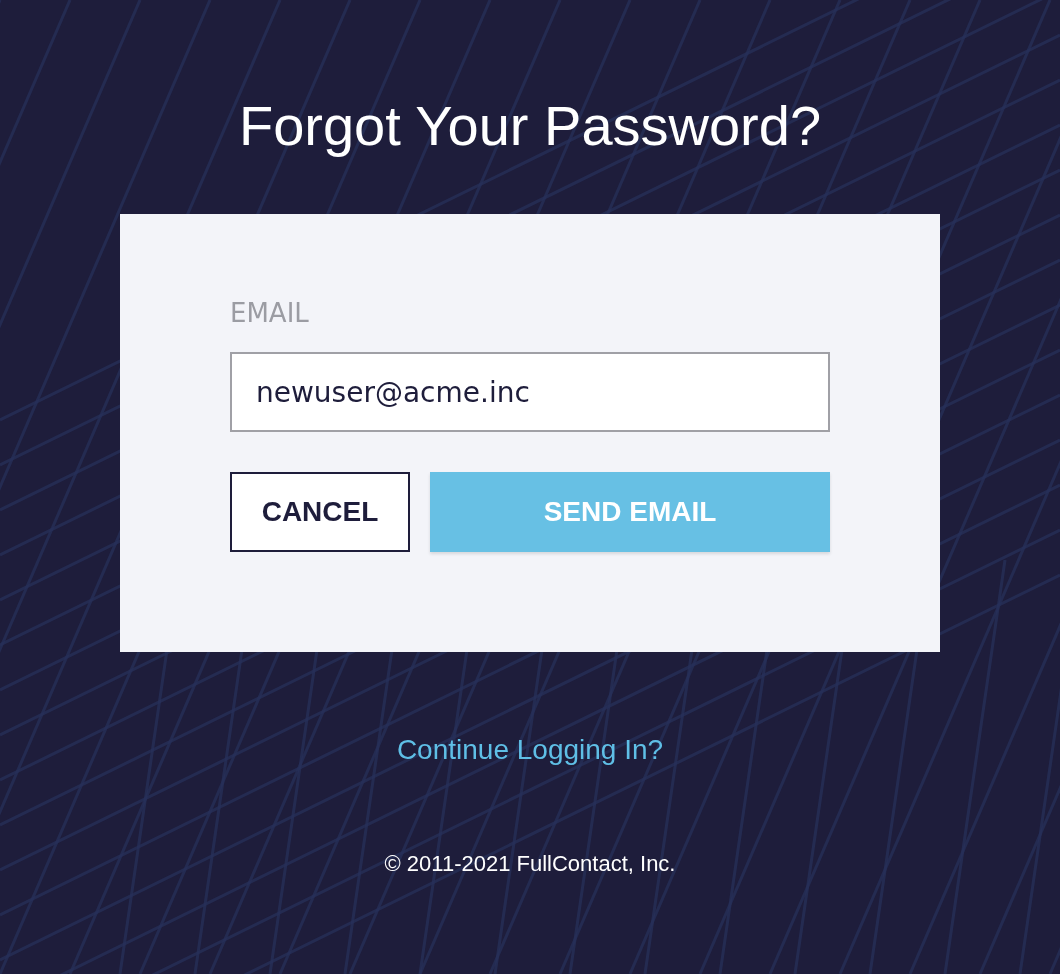 This screenshot has width=1060, height=974. What do you see at coordinates (530, 392) in the screenshot?
I see `email-field: newuser@acme.inc` at bounding box center [530, 392].